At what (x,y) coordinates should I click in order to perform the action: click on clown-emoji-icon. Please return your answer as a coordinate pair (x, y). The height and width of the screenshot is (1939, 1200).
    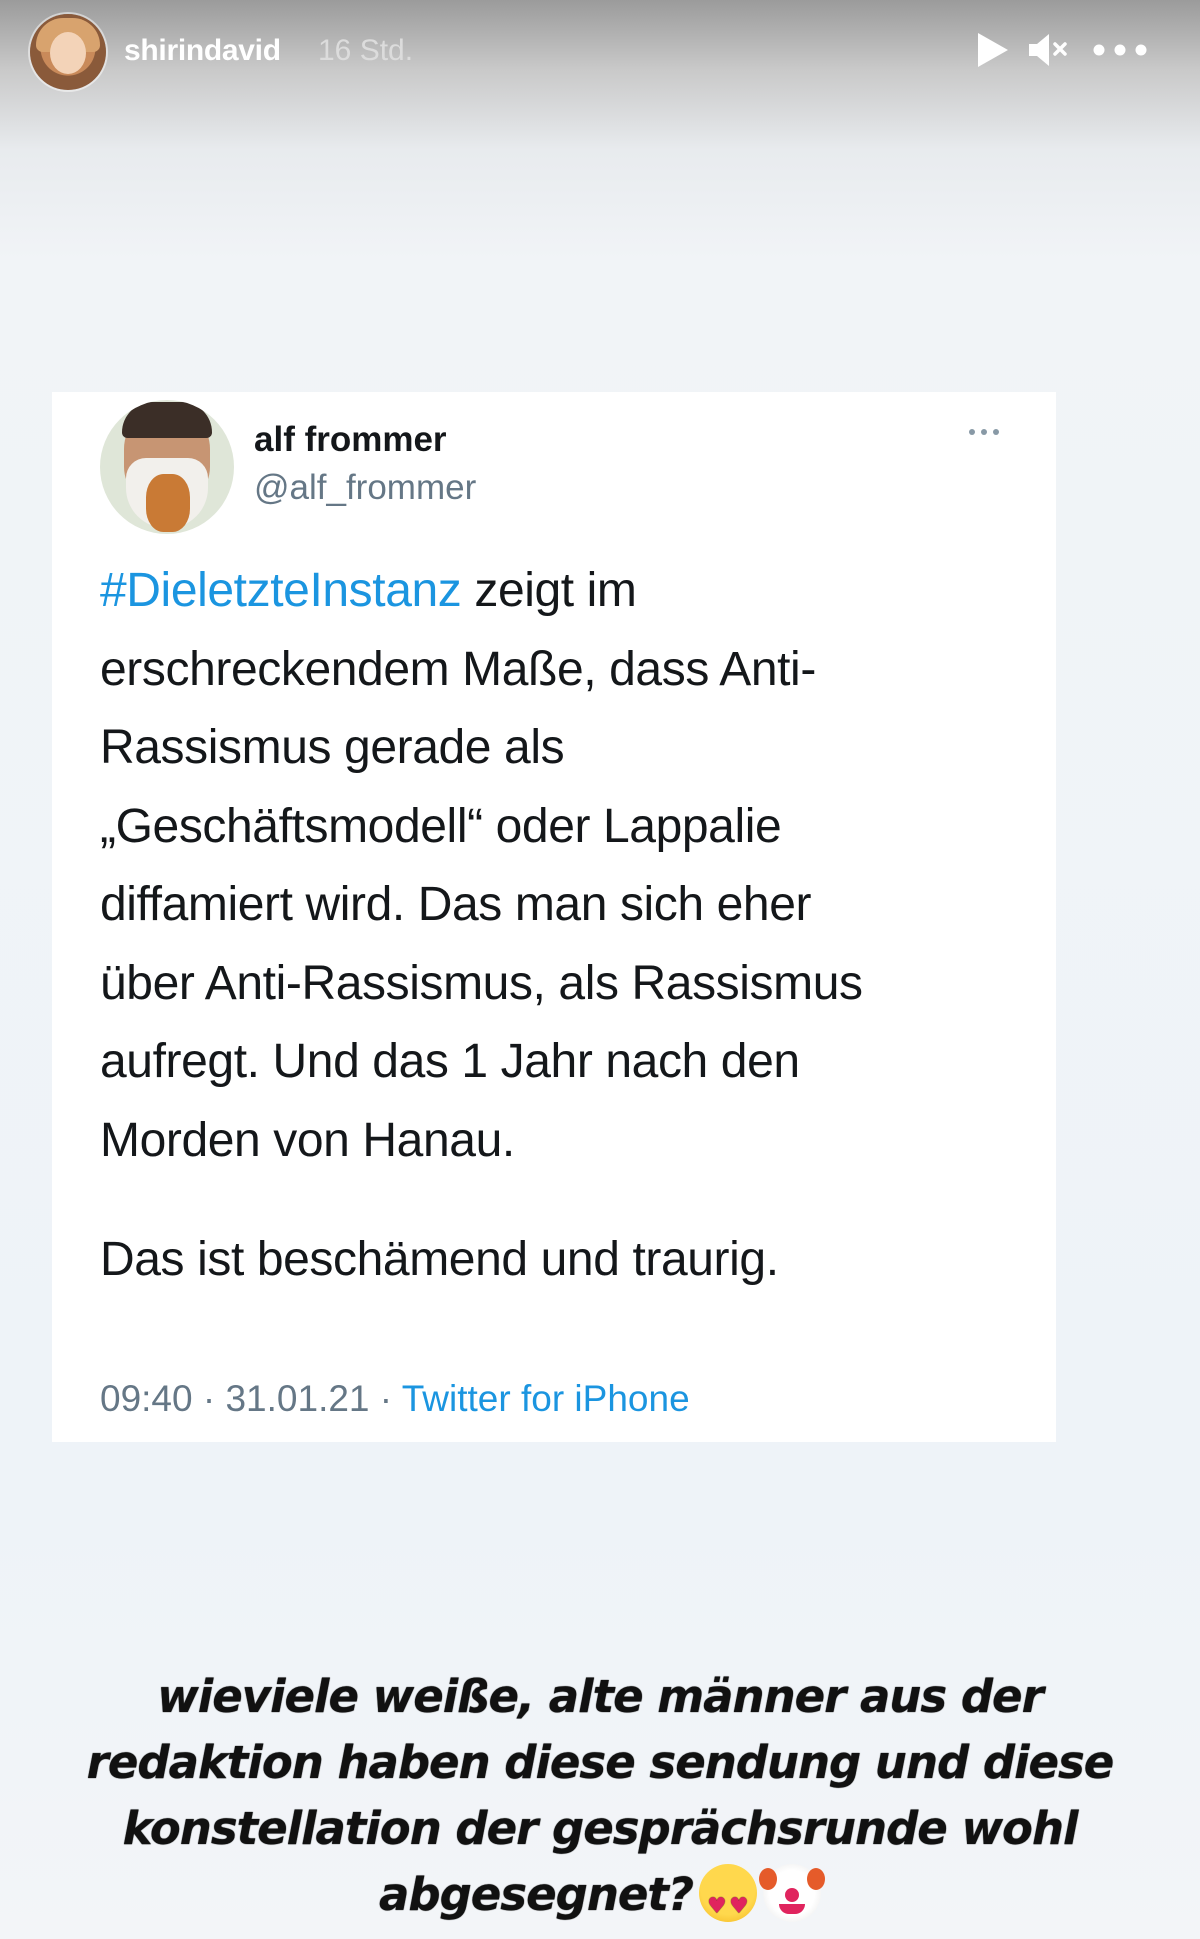
    Looking at the image, I should click on (792, 1893).